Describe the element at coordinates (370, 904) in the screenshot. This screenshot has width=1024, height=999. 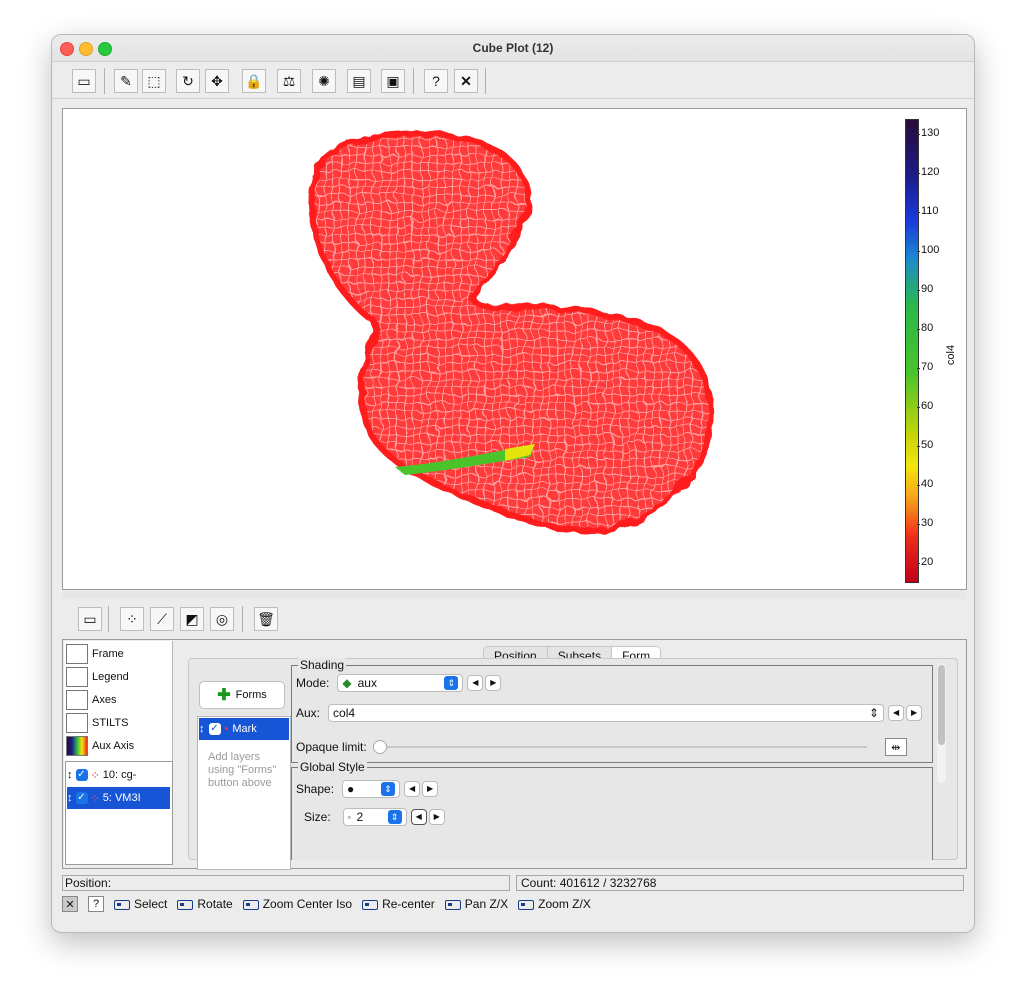
I see `mouse-click-icon` at that location.